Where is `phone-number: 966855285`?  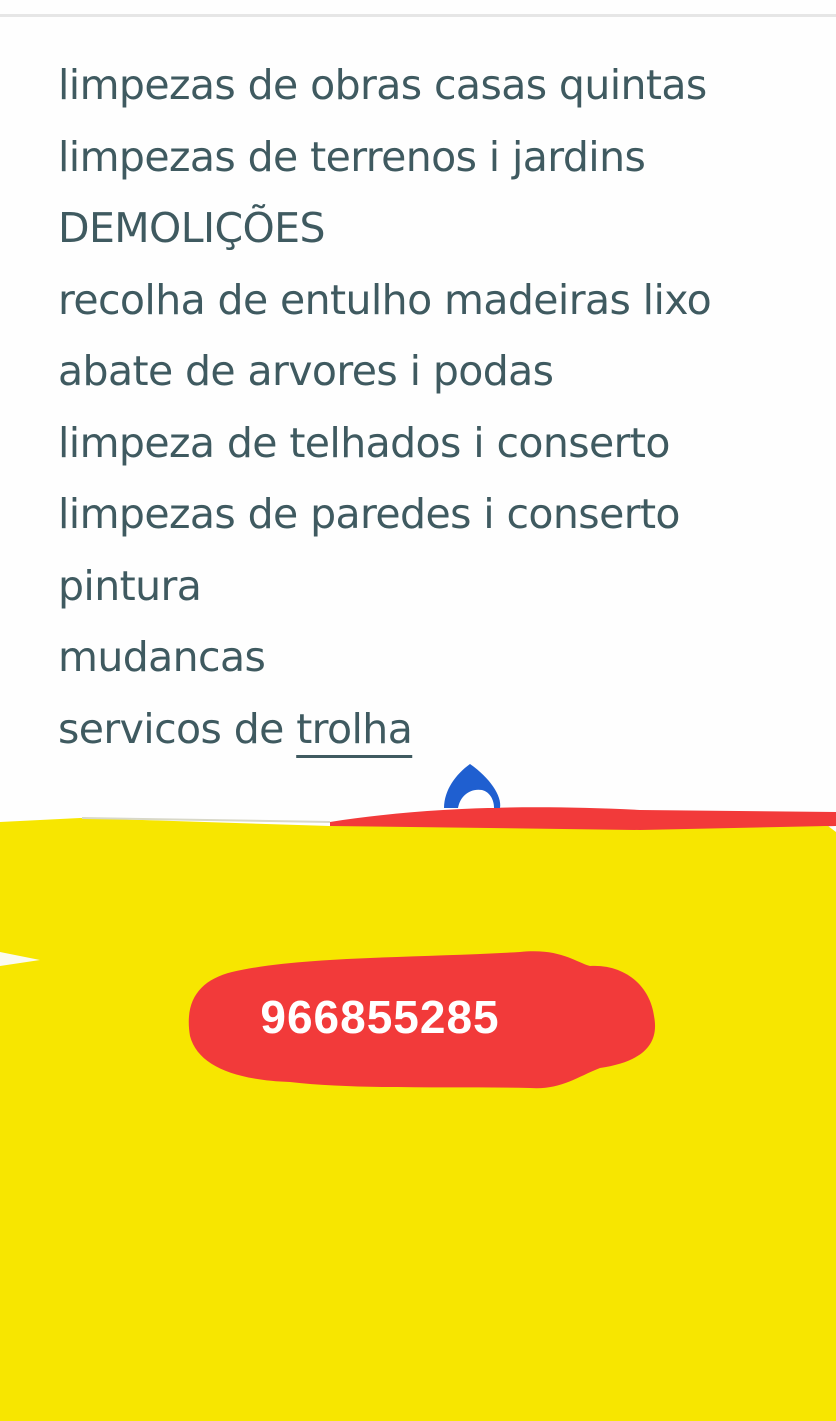
phone-number: 966855285 is located at coordinates (380, 1017).